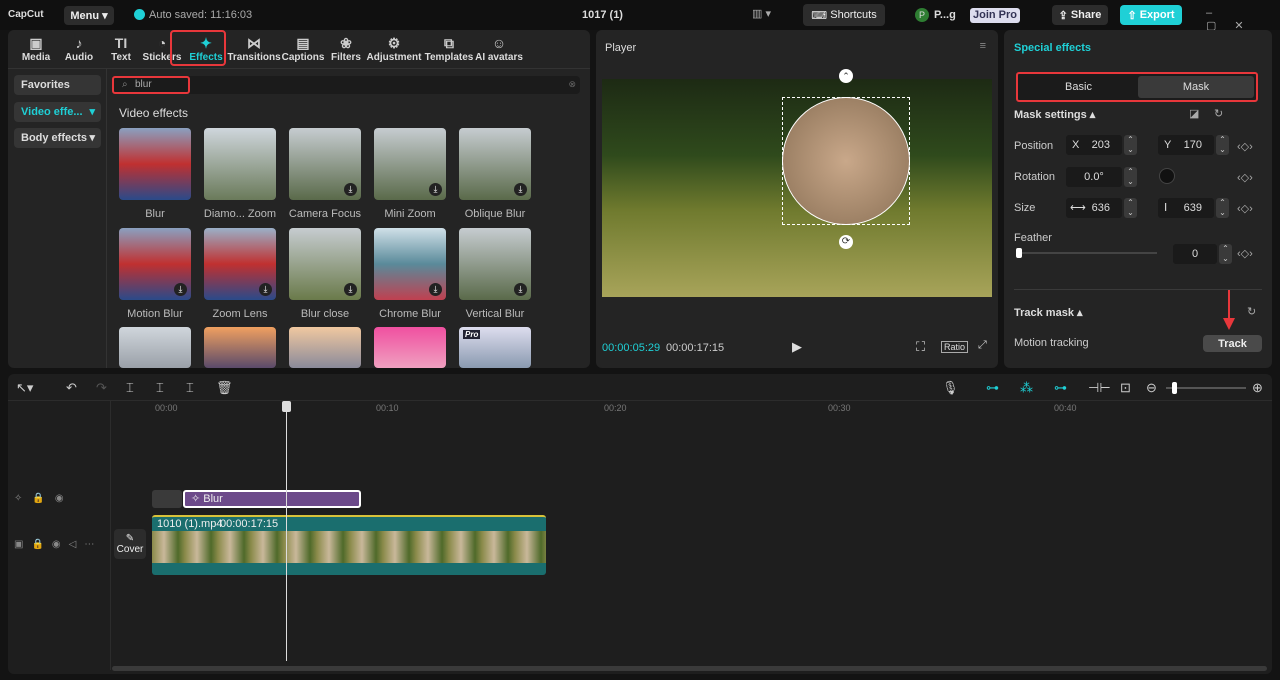 The height and width of the screenshot is (680, 1280). Describe the element at coordinates (1099, 388) in the screenshot. I see `preview-axis-icon: ⊣⊢` at that location.